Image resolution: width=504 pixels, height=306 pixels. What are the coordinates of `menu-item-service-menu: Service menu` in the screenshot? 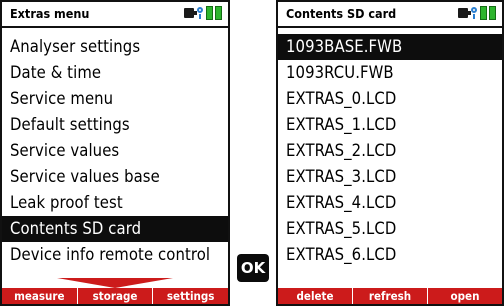 It's located at (115, 99).